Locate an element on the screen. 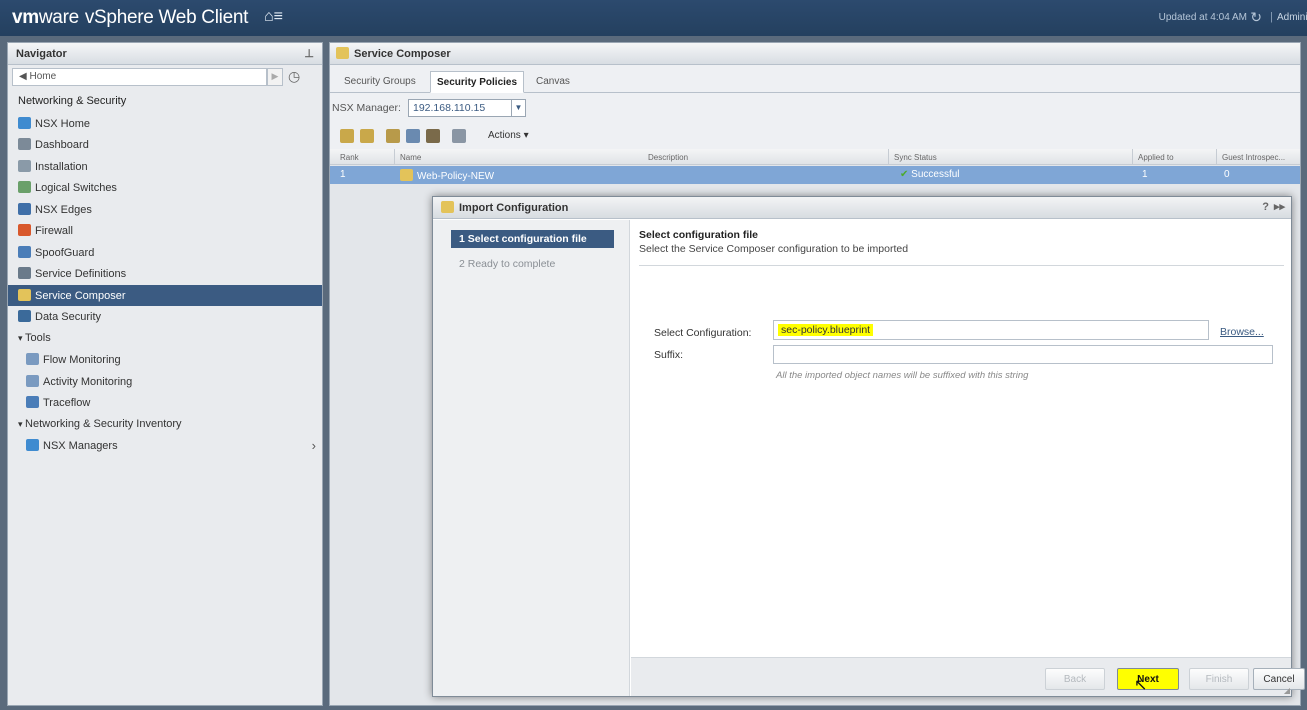 The image size is (1307, 710). resize-handle-icon: ◢ is located at coordinates (1287, 690).